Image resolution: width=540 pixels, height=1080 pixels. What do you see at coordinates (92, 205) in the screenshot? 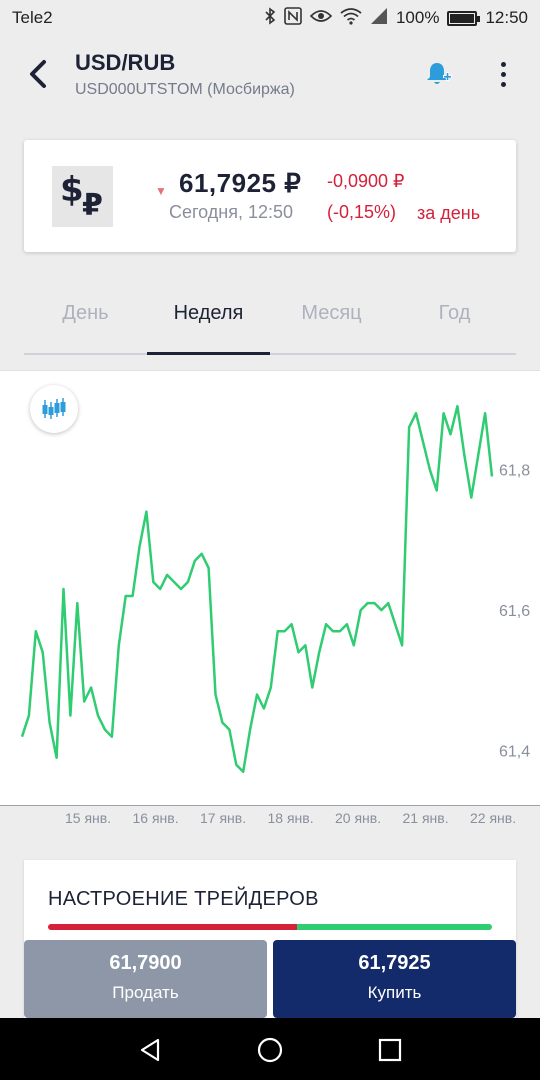
I see `ruble-sign: ₽` at bounding box center [92, 205].